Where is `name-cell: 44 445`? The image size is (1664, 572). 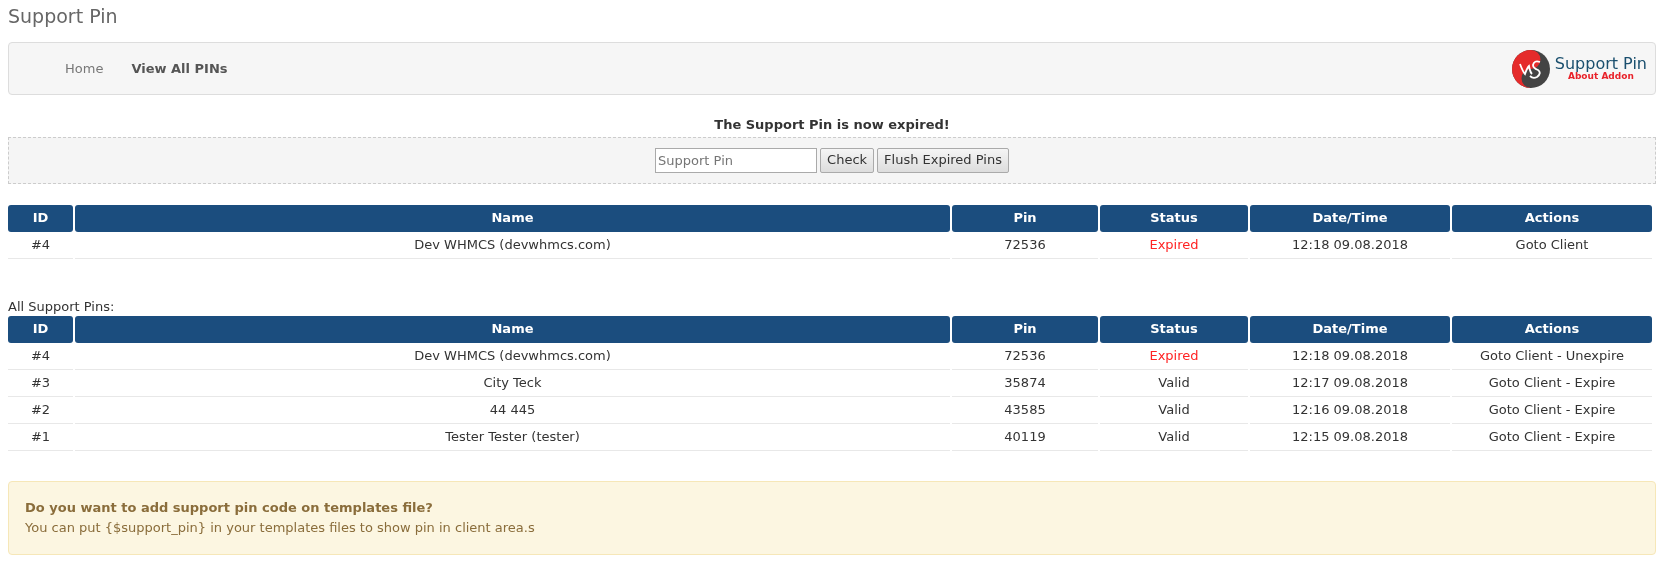 name-cell: 44 445 is located at coordinates (512, 410).